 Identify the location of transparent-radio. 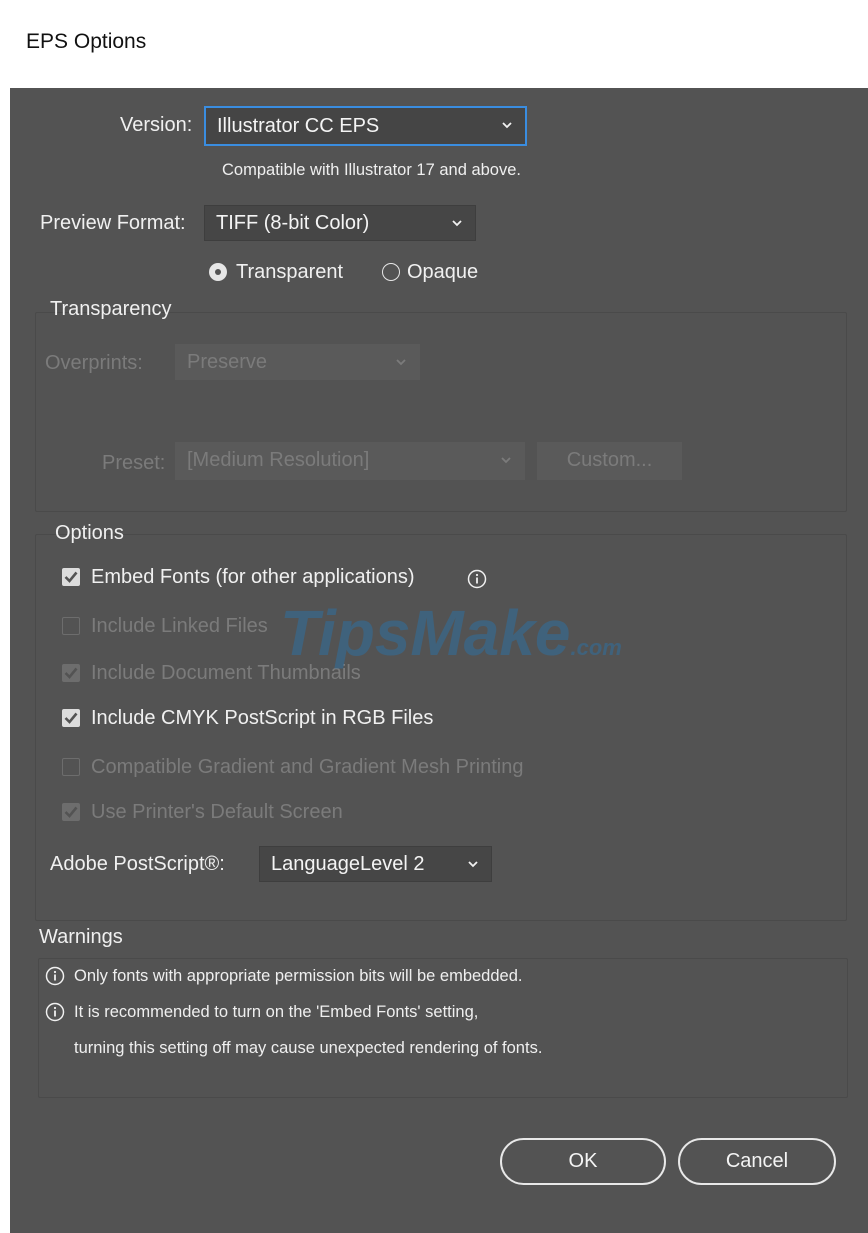
(218, 272).